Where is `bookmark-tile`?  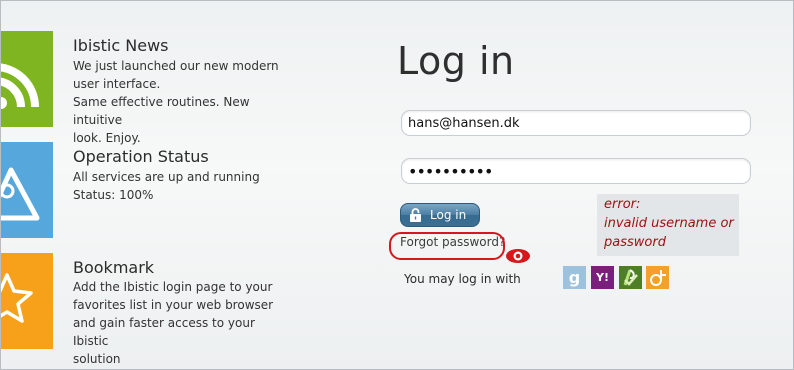 bookmark-tile is located at coordinates (27, 301).